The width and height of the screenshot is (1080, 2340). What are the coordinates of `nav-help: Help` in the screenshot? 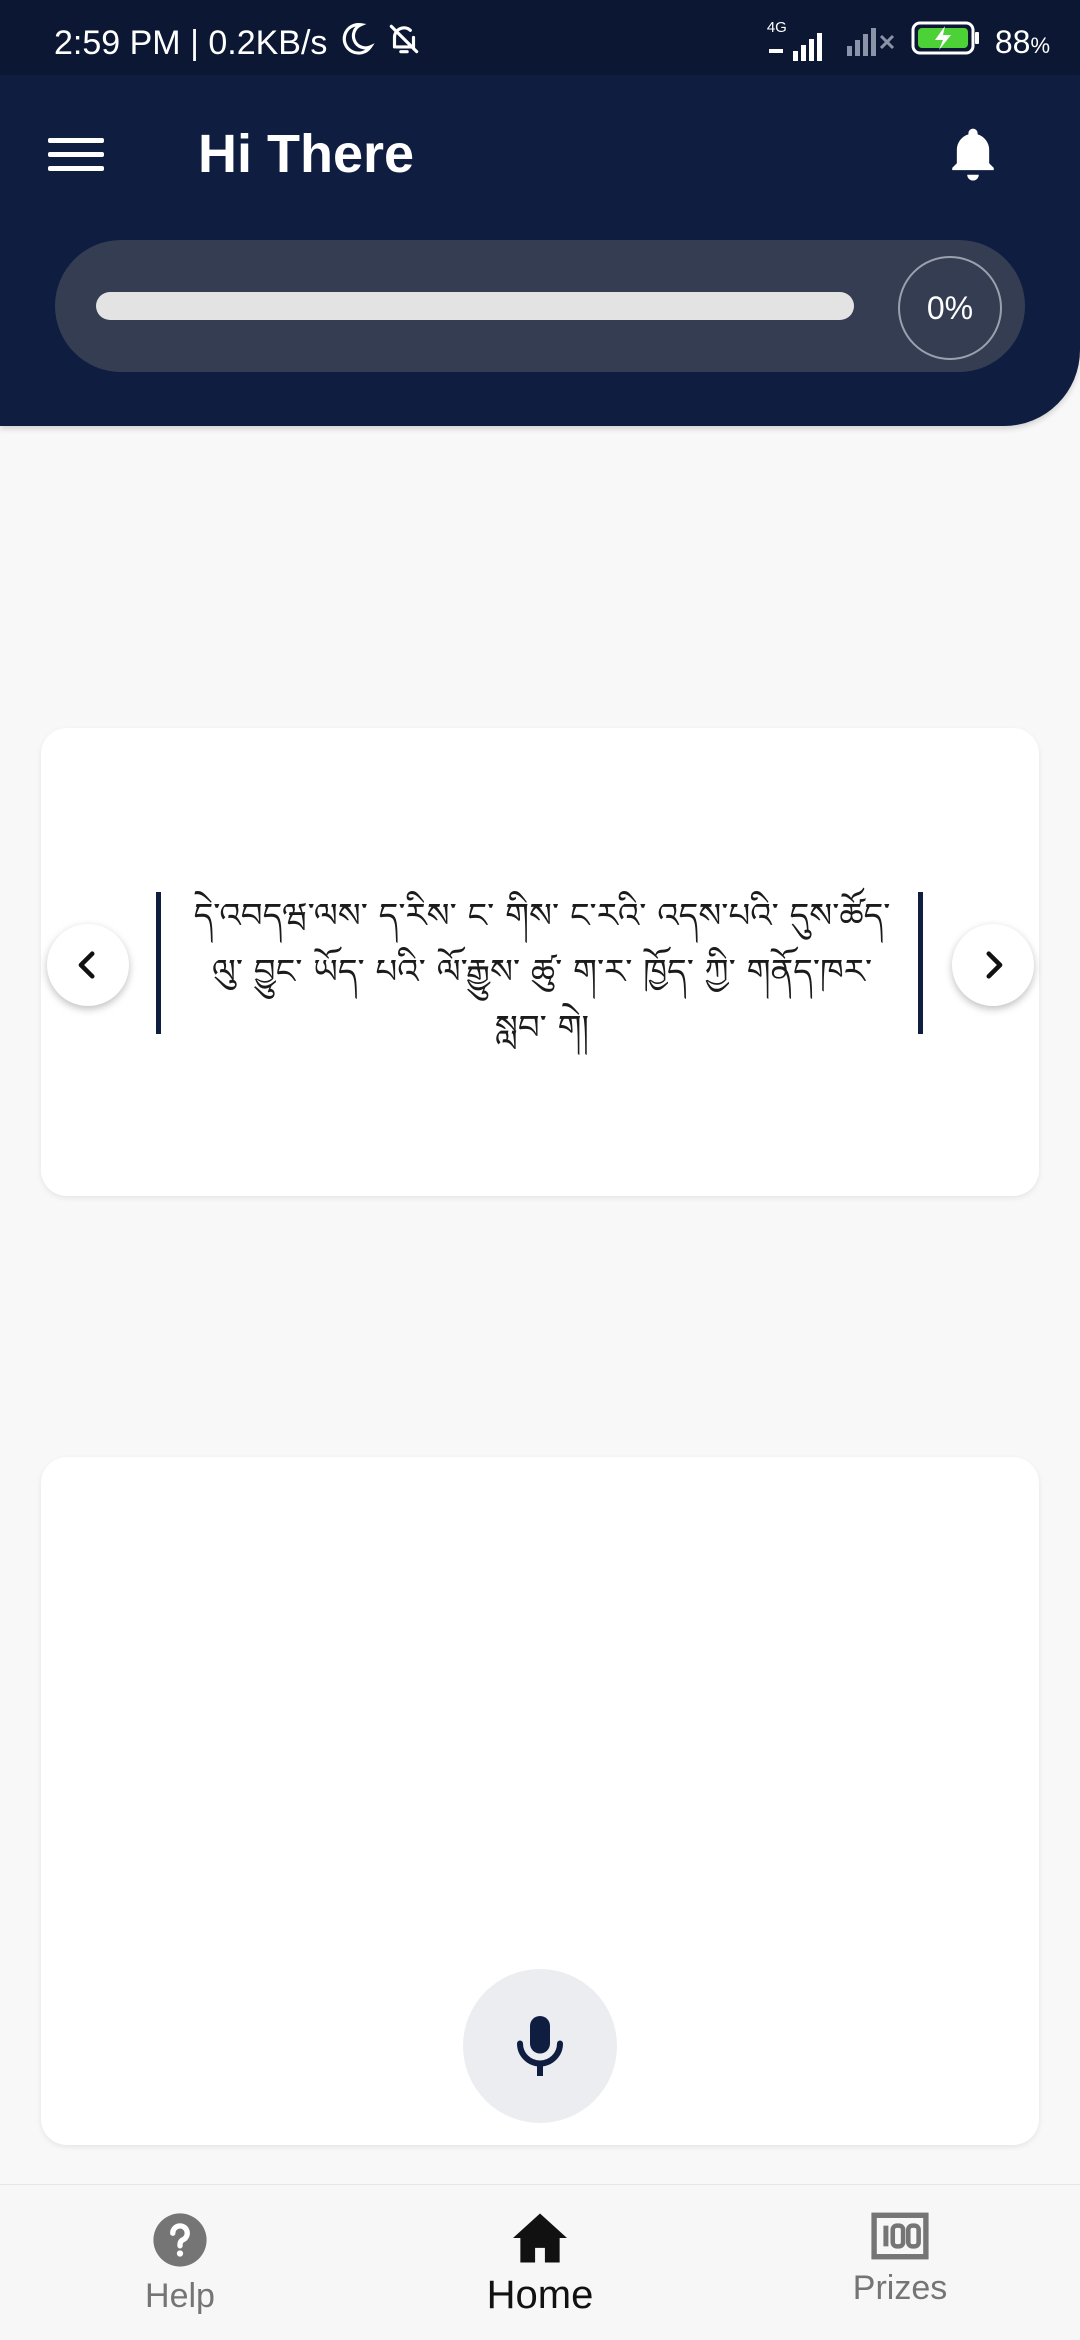 It's located at (180, 2262).